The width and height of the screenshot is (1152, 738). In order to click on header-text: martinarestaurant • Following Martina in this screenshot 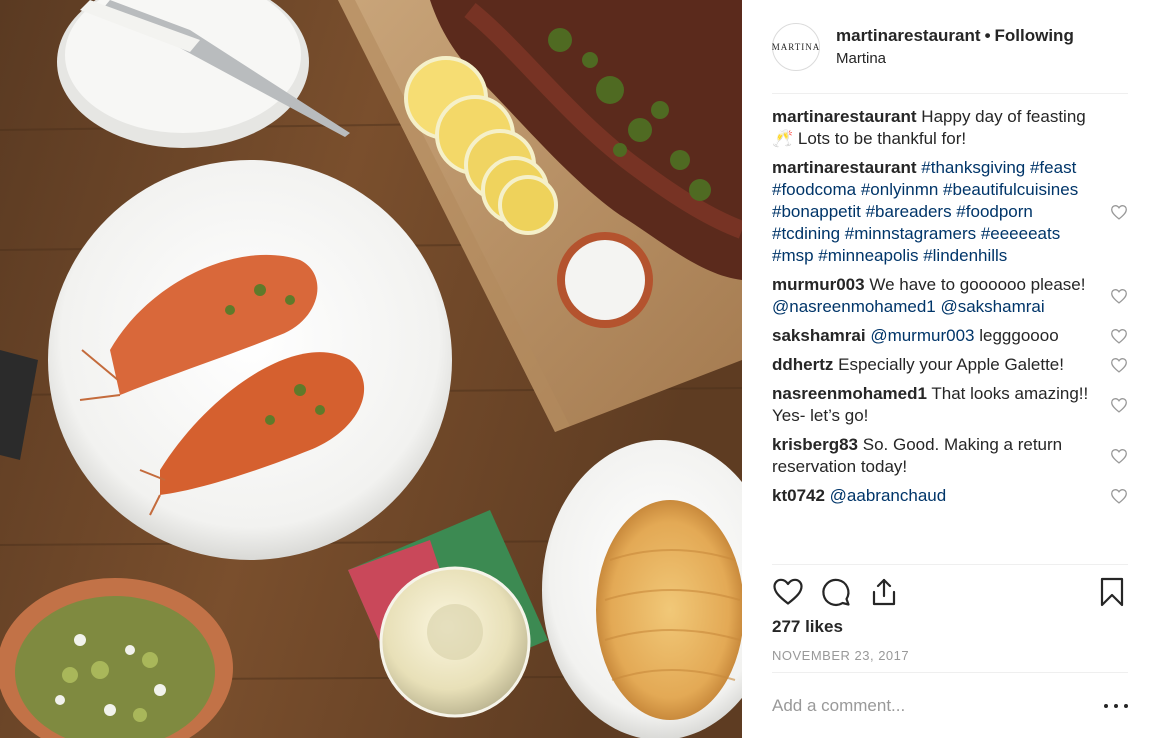, I will do `click(955, 47)`.